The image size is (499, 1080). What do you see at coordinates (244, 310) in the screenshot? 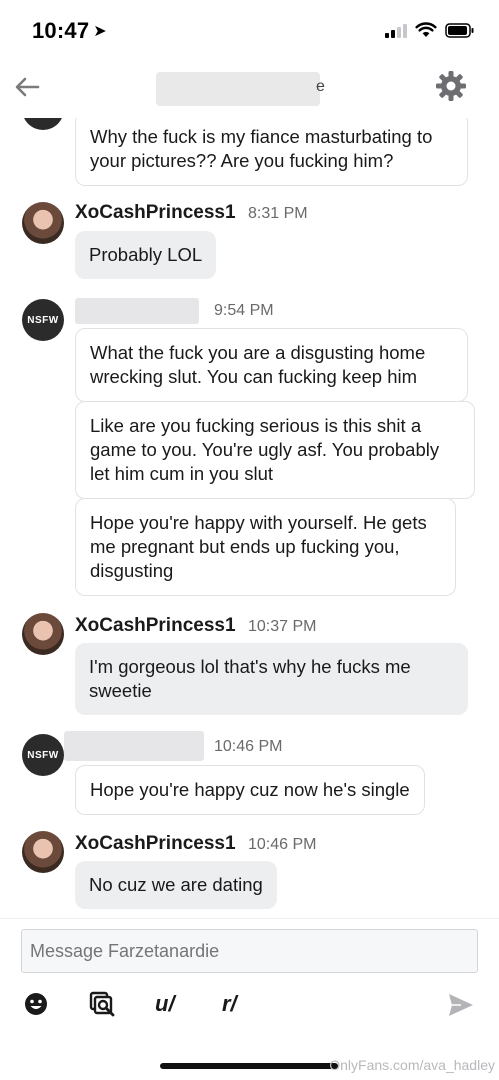
I see `message-timestamp: 9:54 PM` at bounding box center [244, 310].